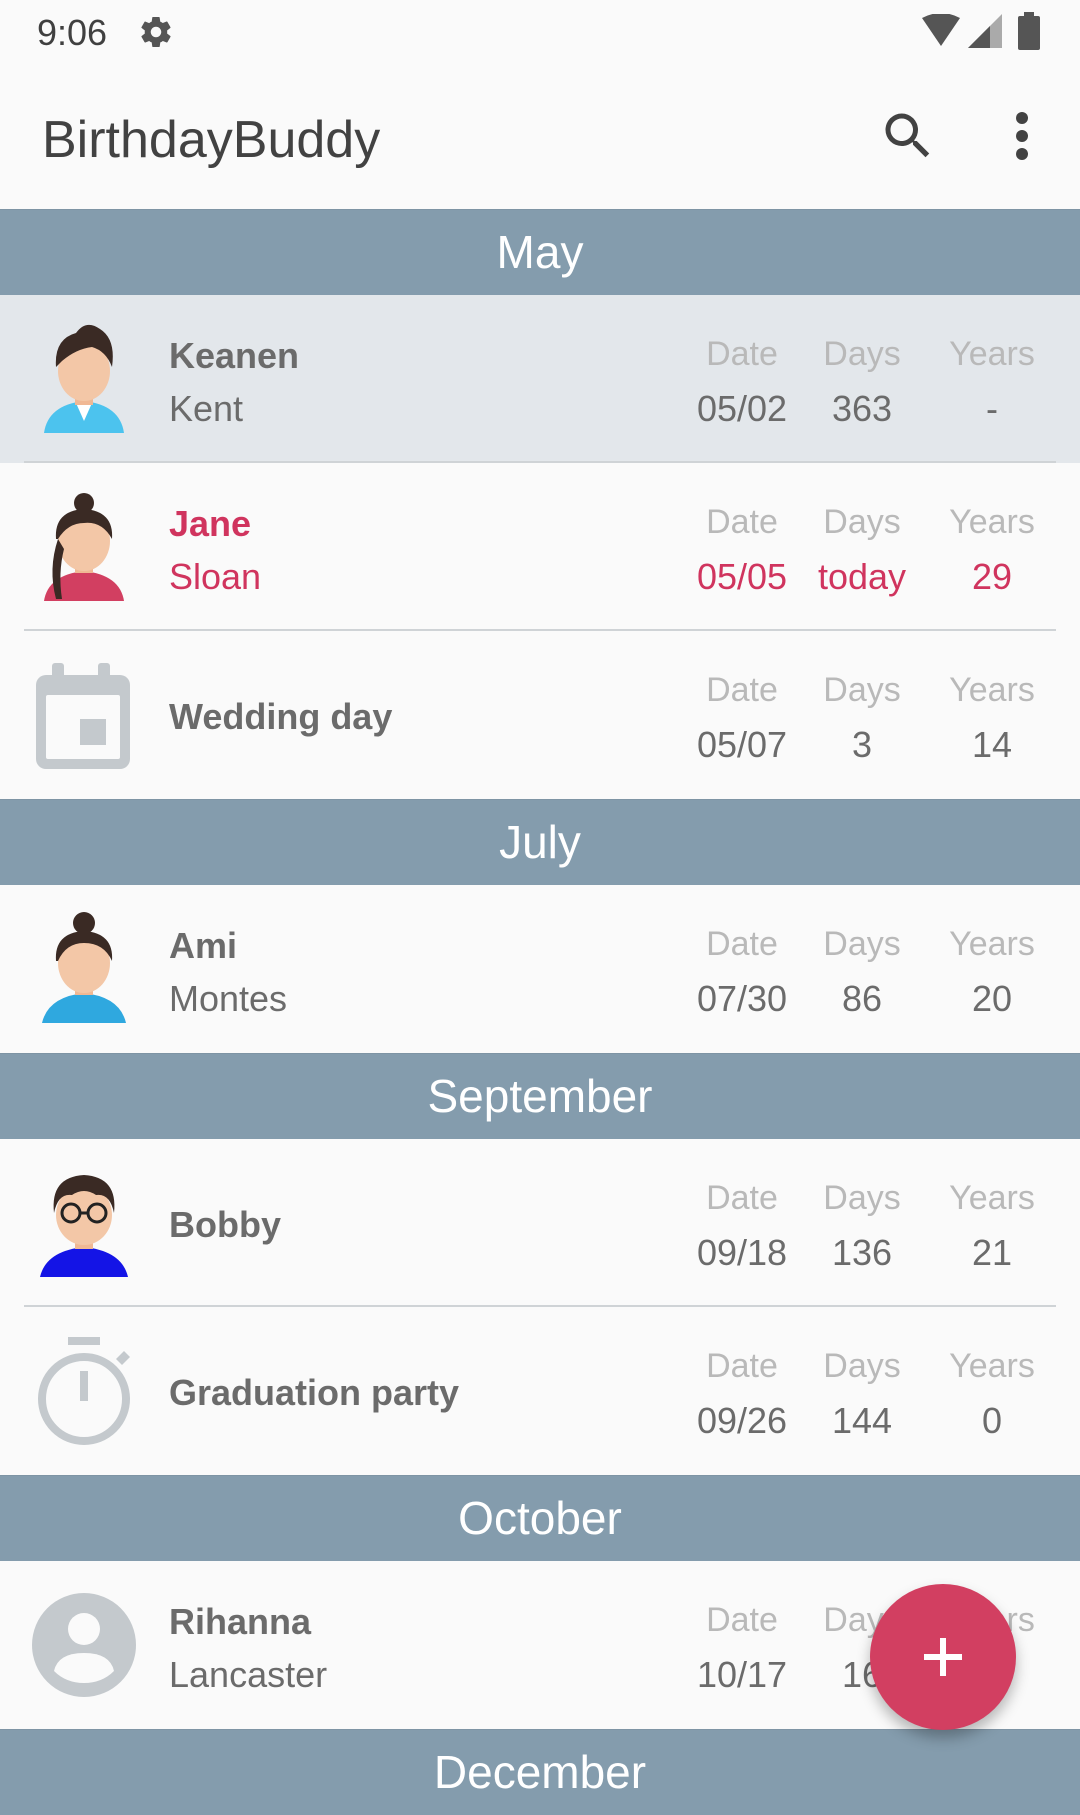  What do you see at coordinates (84, 1391) in the screenshot?
I see `stopwatch-icon` at bounding box center [84, 1391].